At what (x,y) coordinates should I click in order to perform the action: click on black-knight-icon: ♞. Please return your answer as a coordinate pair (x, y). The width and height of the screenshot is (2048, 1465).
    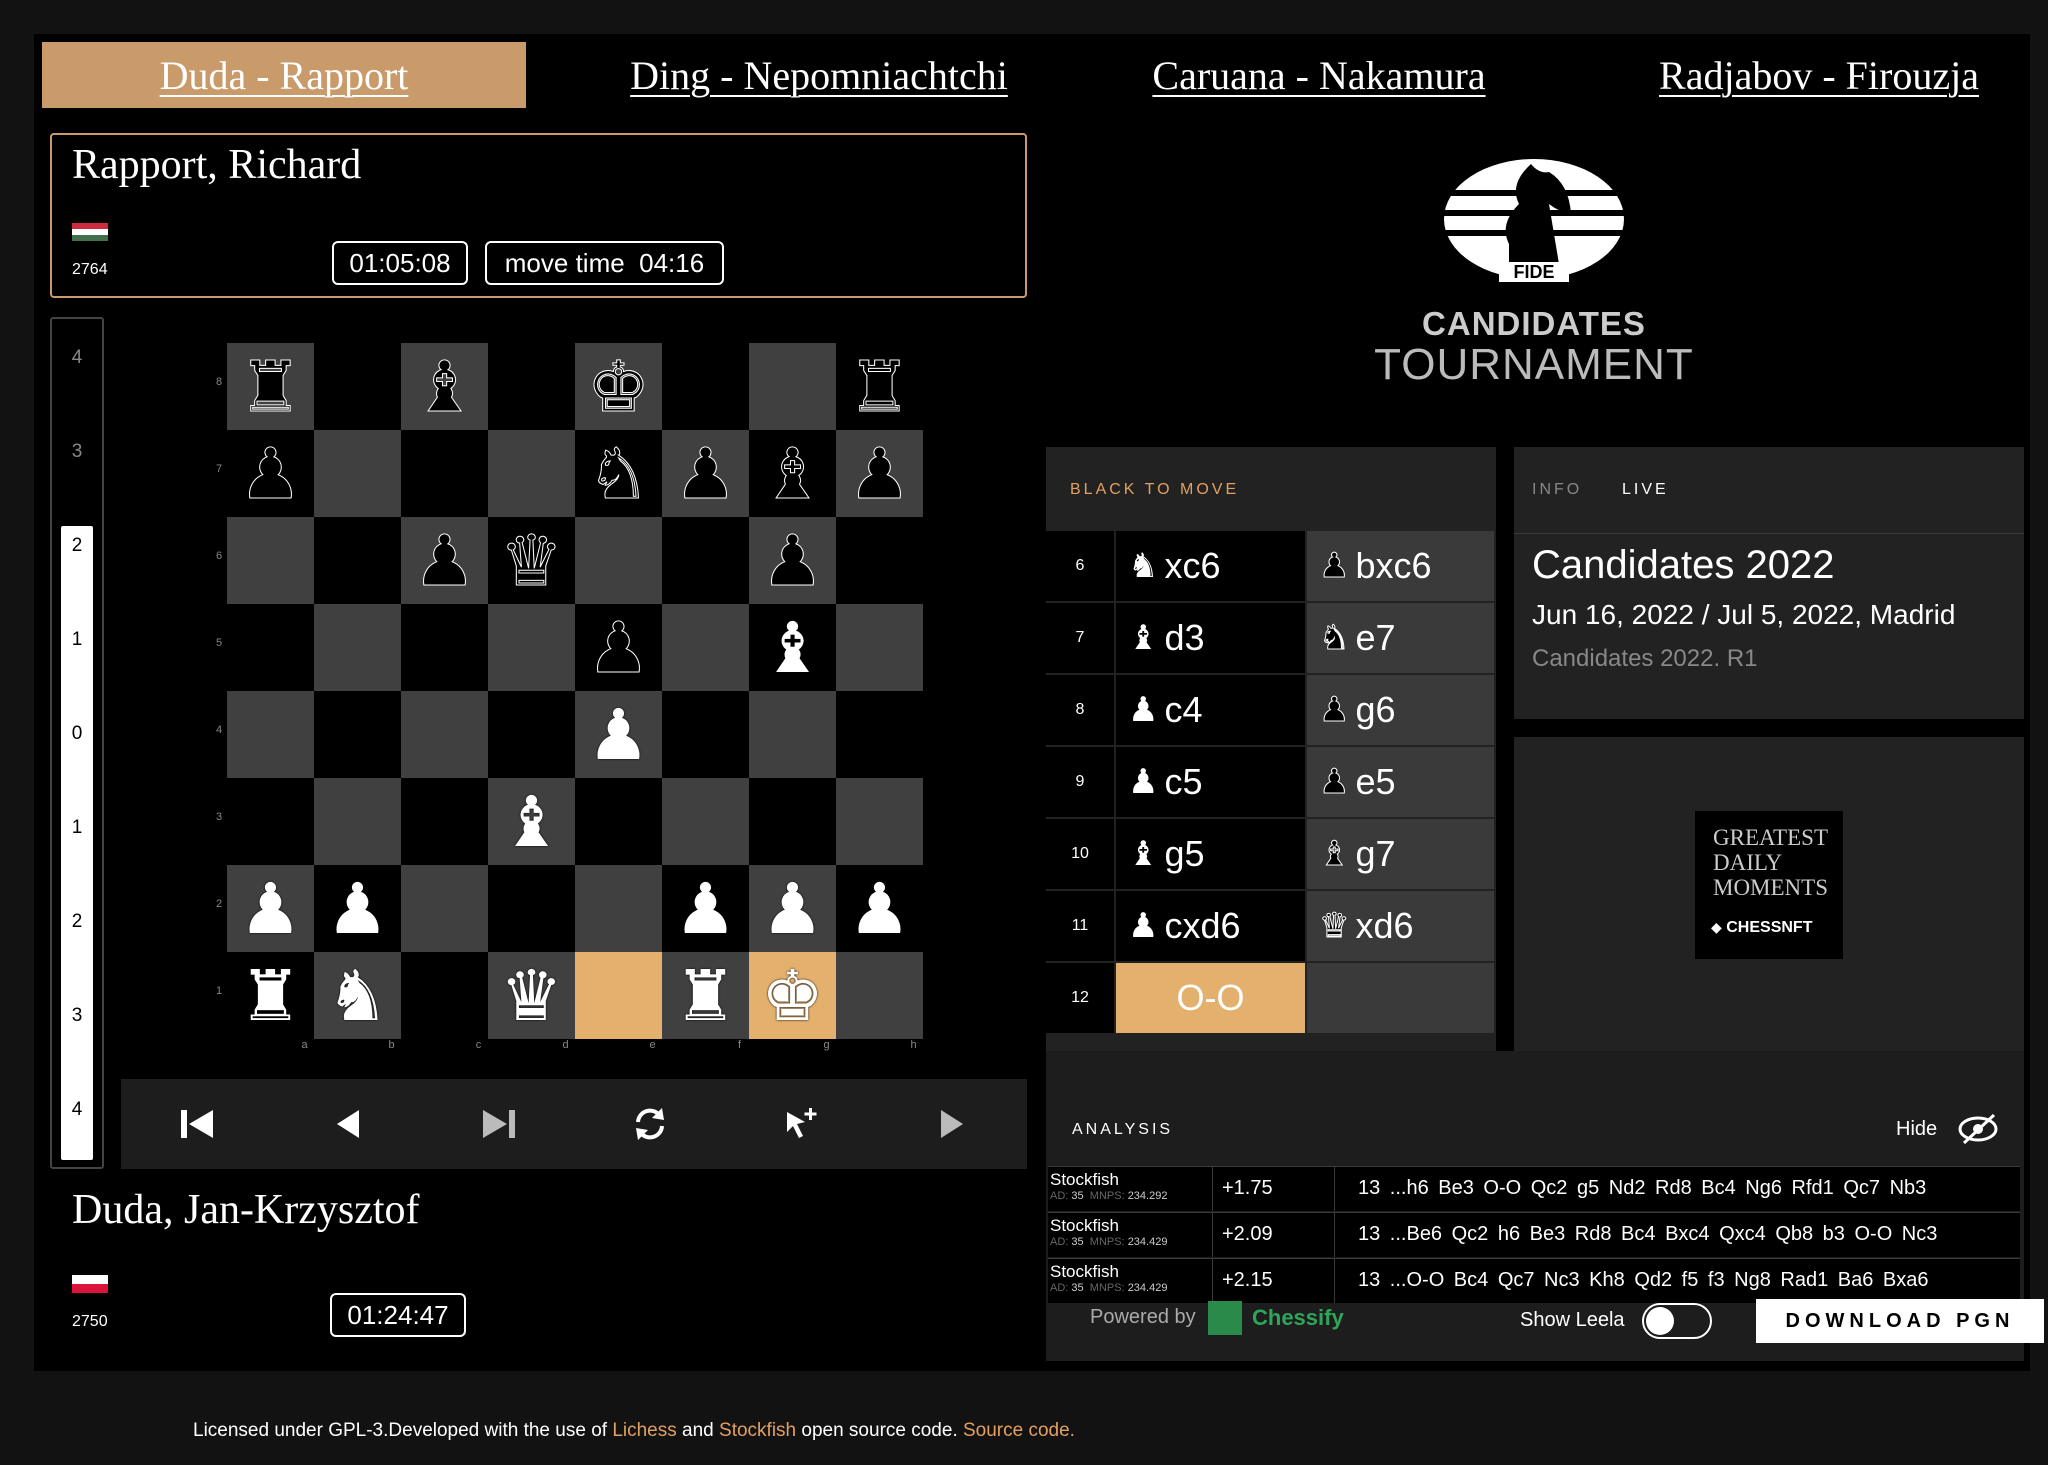
    Looking at the image, I should click on (619, 473).